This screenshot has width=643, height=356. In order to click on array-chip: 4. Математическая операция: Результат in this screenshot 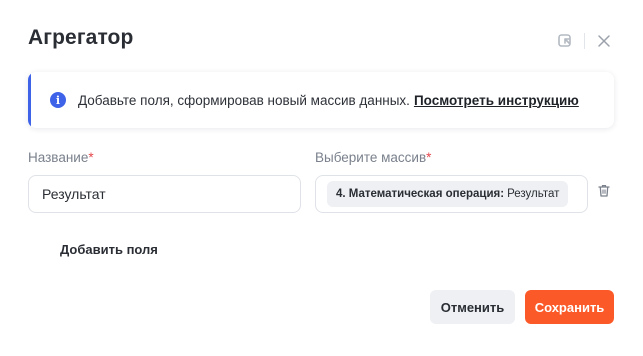, I will do `click(448, 194)`.